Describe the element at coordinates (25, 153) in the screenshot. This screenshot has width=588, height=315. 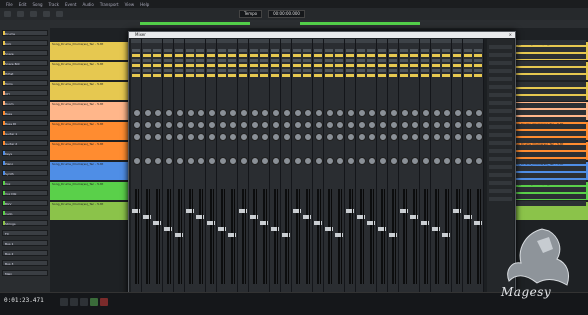
I see `track-header: Keys` at that location.